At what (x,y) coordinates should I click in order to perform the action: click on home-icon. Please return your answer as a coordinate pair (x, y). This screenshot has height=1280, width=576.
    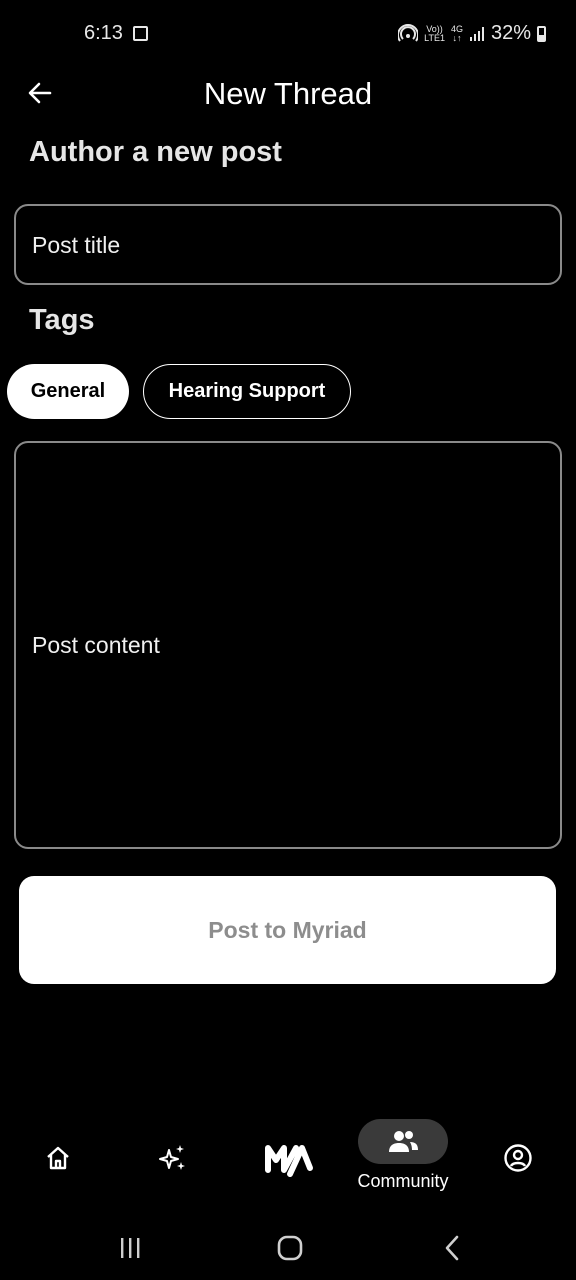
    Looking at the image, I should click on (58, 1158).